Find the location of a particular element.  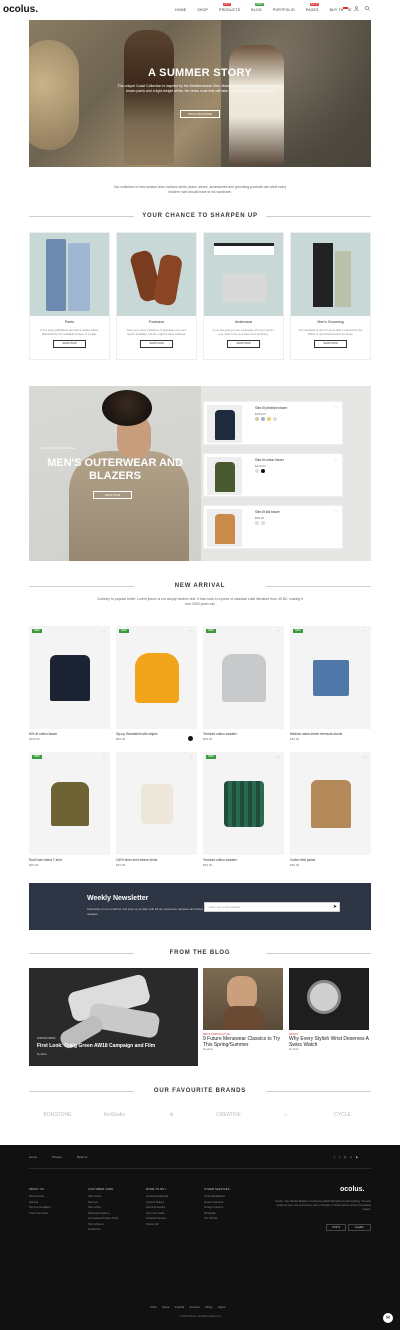

brand-logo: ⌂ is located at coordinates (285, 1115).